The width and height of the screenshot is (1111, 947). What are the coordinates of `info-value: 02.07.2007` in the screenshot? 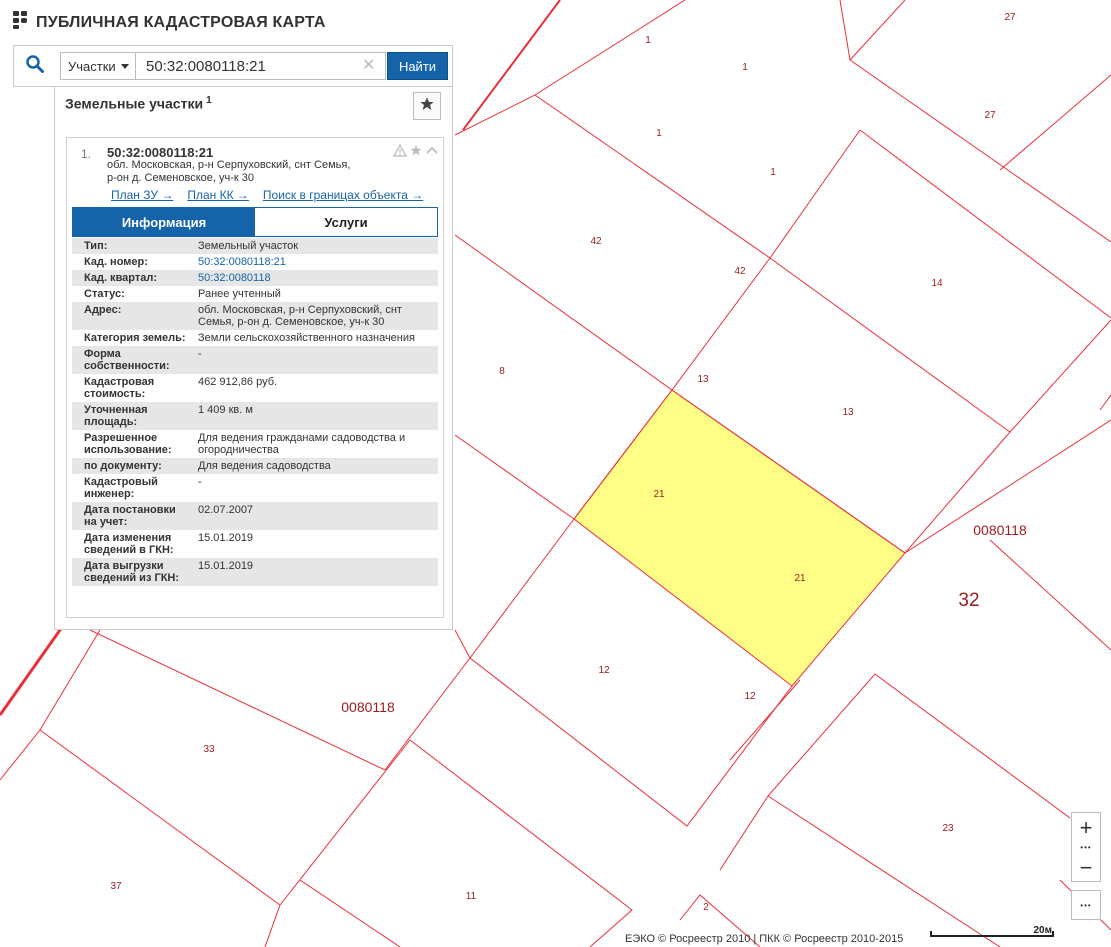 It's located at (317, 516).